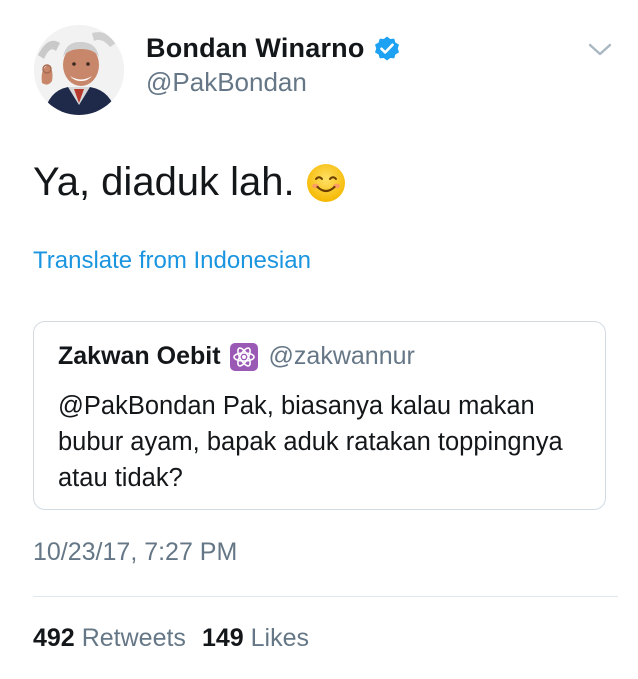 The width and height of the screenshot is (638, 679). I want to click on quoted-author-handle: @zakwannur, so click(341, 356).